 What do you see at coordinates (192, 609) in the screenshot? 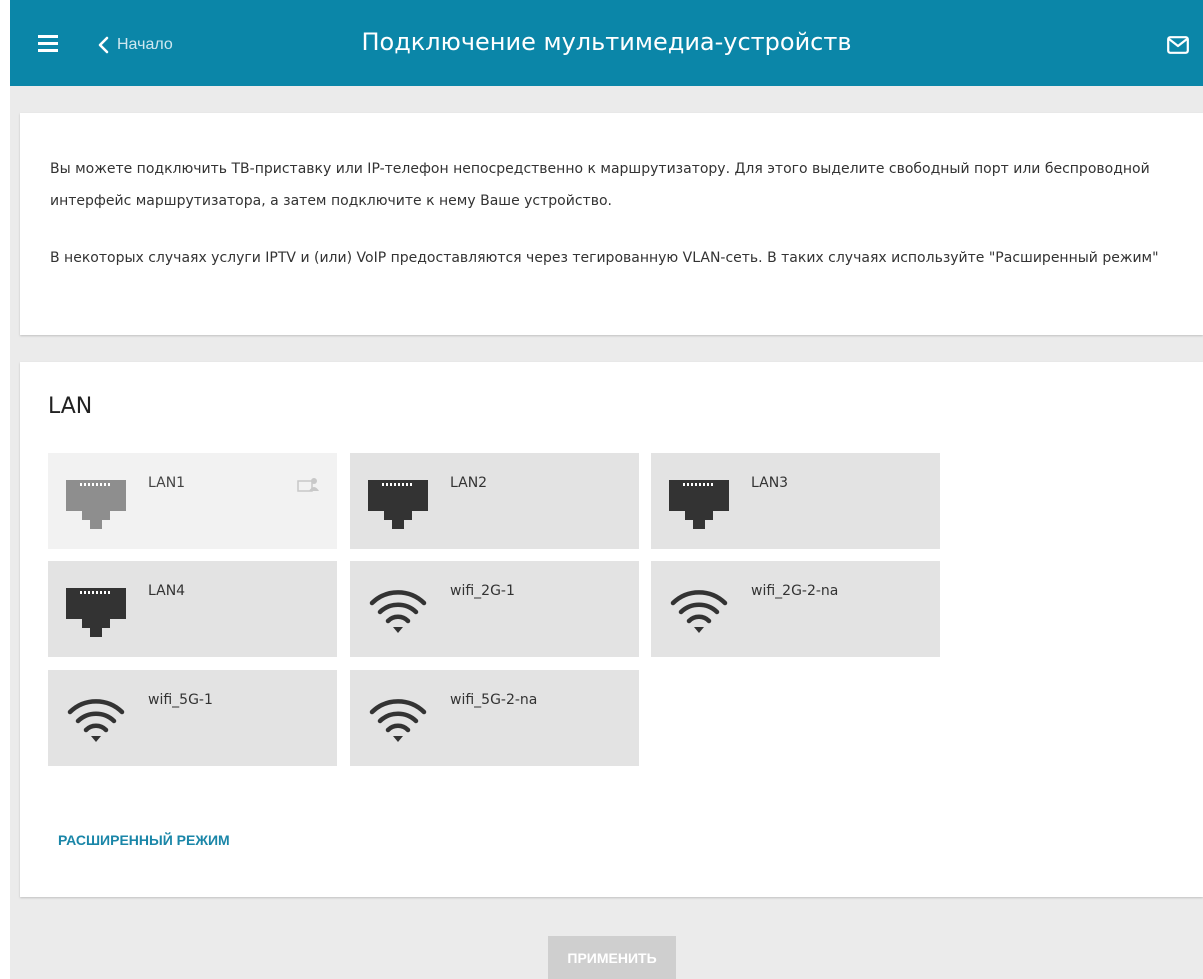
I see `interface-tile-lan4: LAN4` at bounding box center [192, 609].